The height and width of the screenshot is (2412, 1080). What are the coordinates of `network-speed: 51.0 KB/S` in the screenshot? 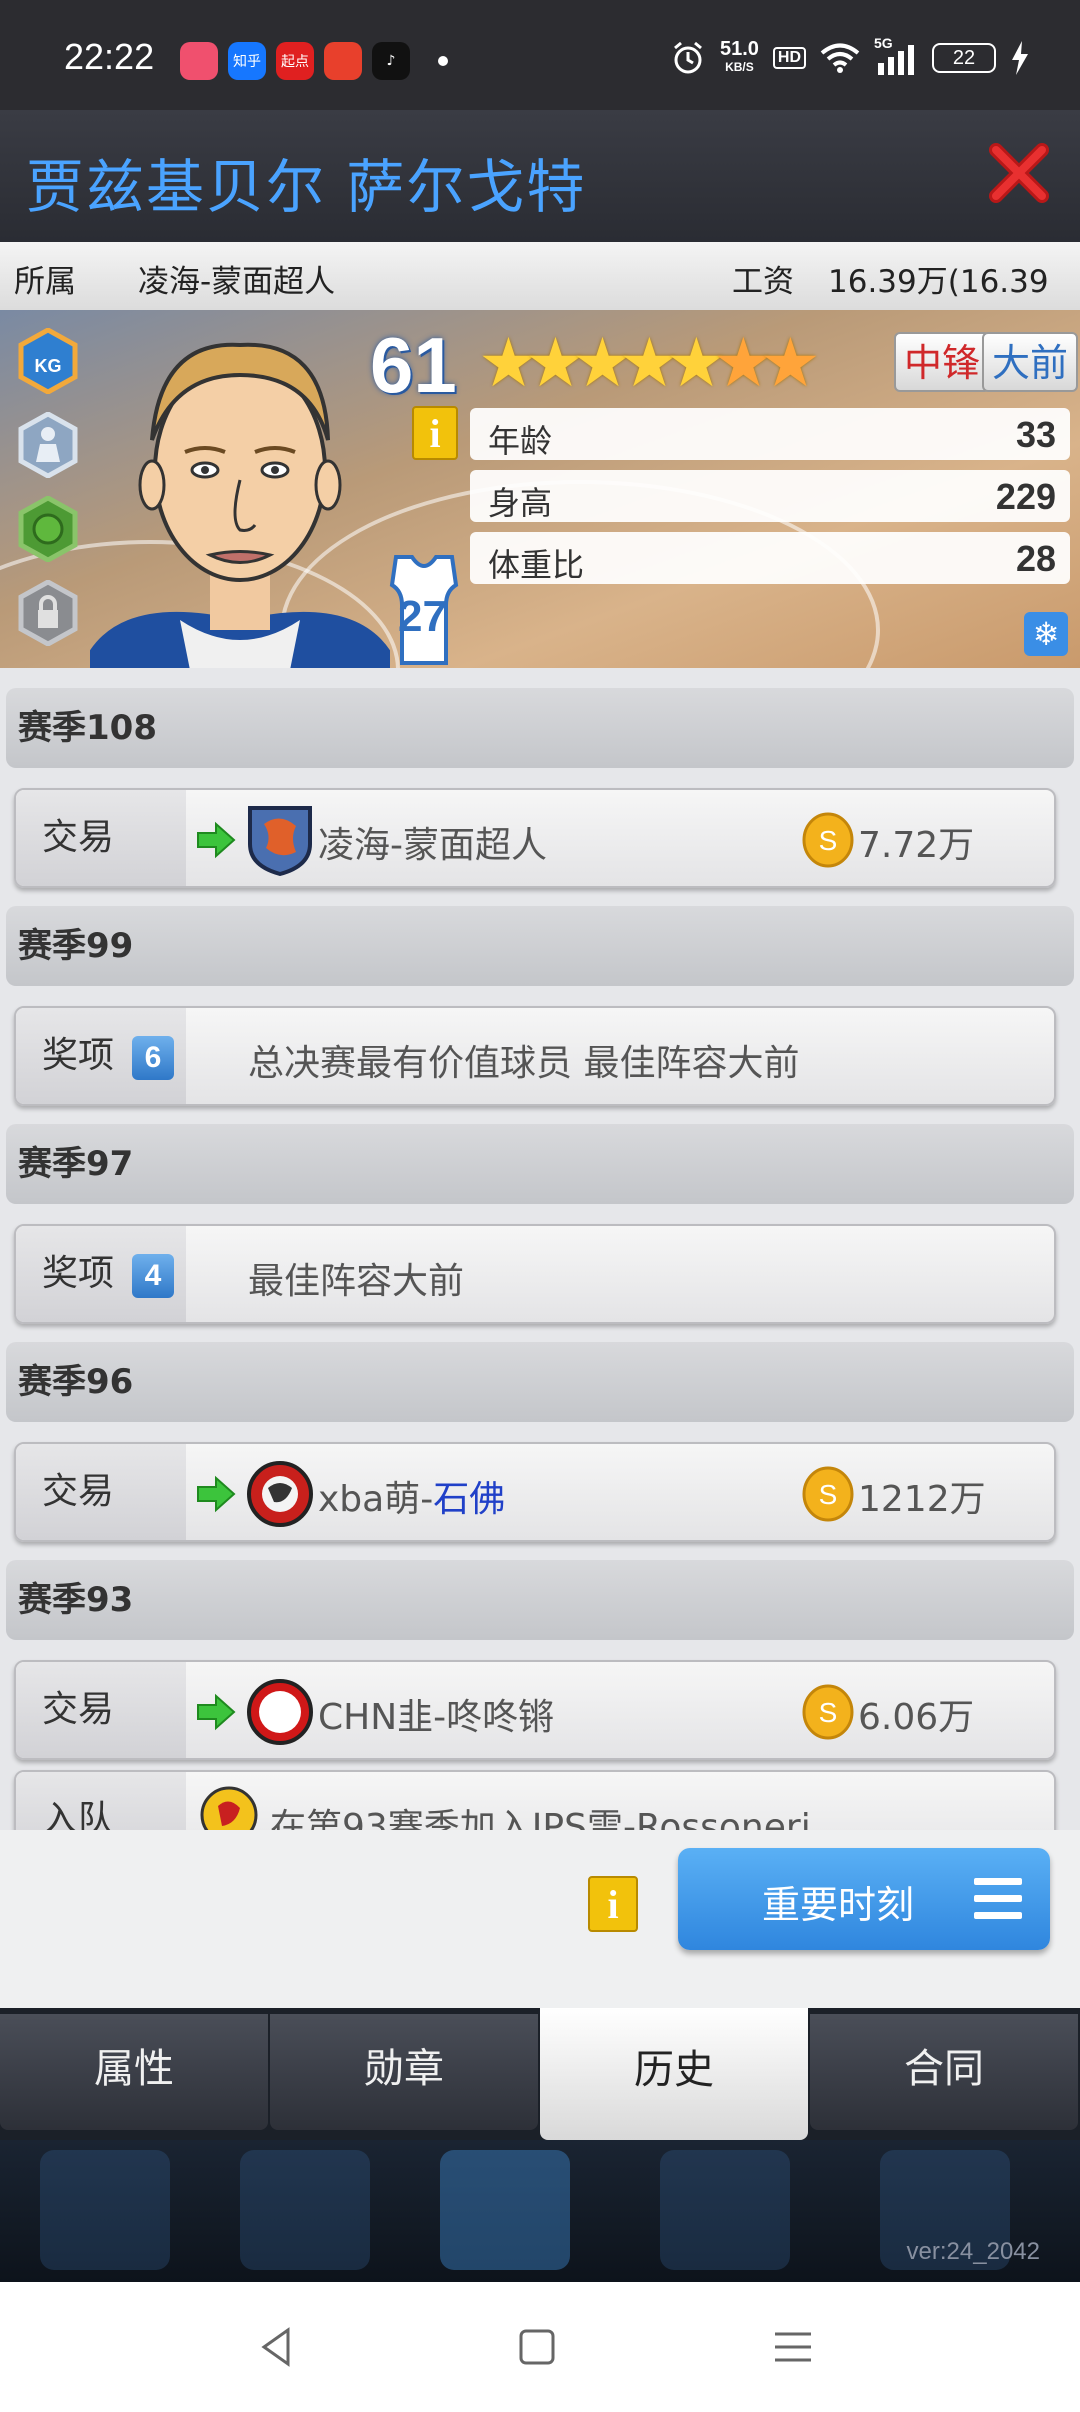 It's located at (739, 57).